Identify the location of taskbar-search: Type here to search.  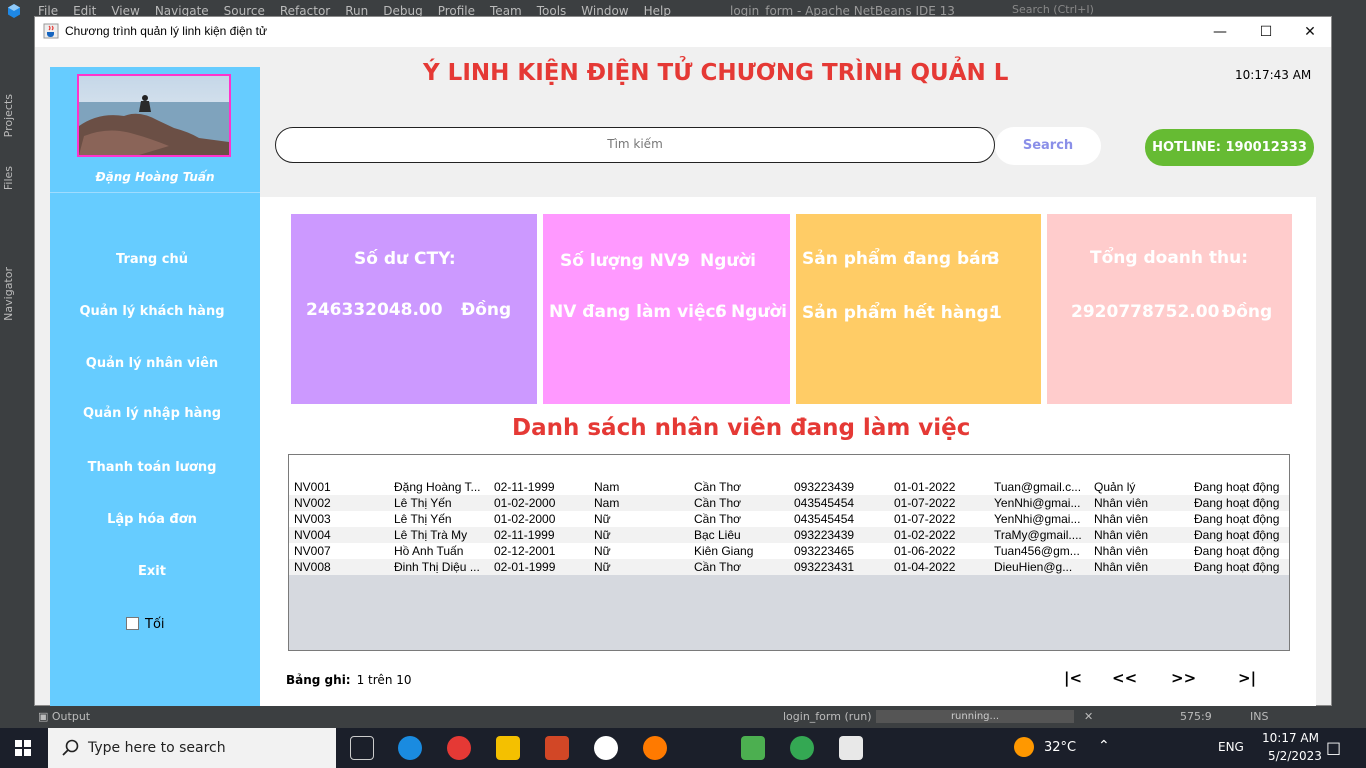
(192, 748).